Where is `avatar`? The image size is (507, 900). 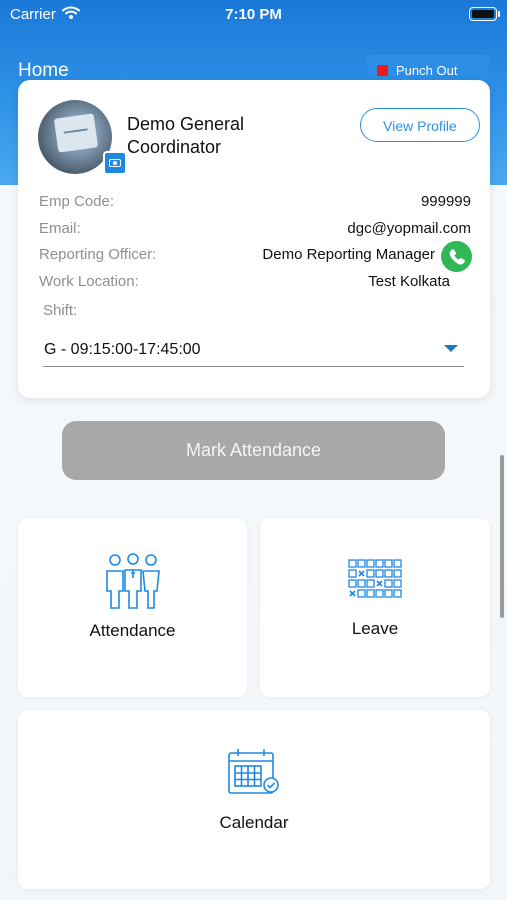
avatar is located at coordinates (75, 137).